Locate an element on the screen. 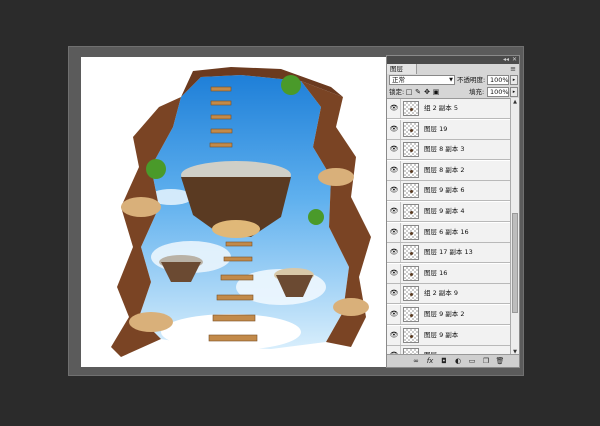 The width and height of the screenshot is (600, 426). new-layer-icon: ❐ is located at coordinates (486, 361).